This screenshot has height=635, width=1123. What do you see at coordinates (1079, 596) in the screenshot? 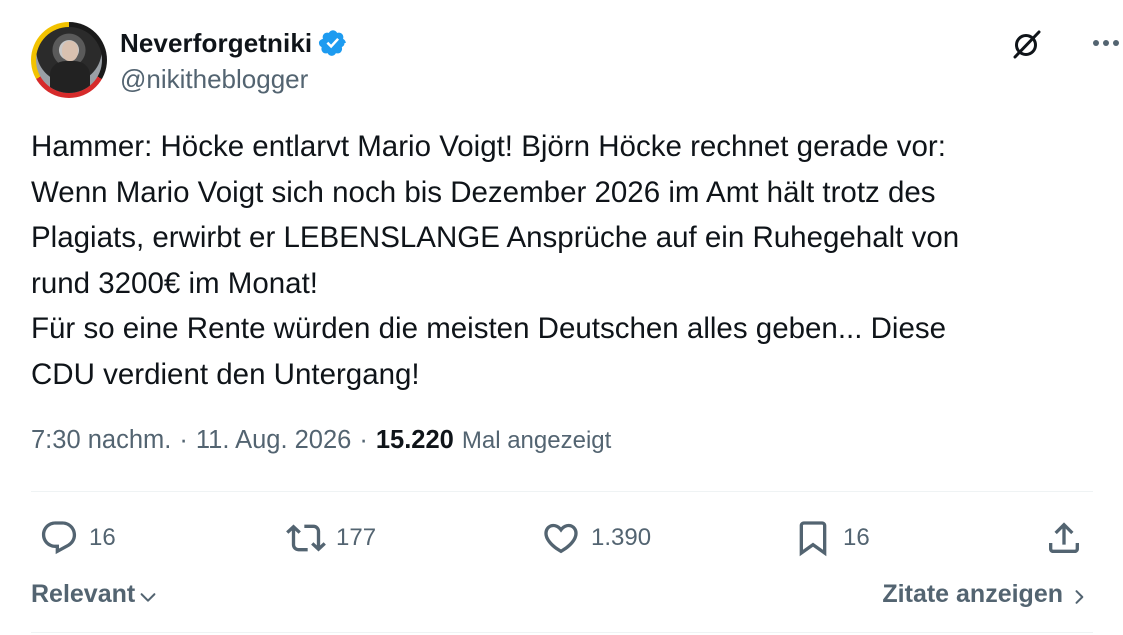
I see `chevron-right-icon` at bounding box center [1079, 596].